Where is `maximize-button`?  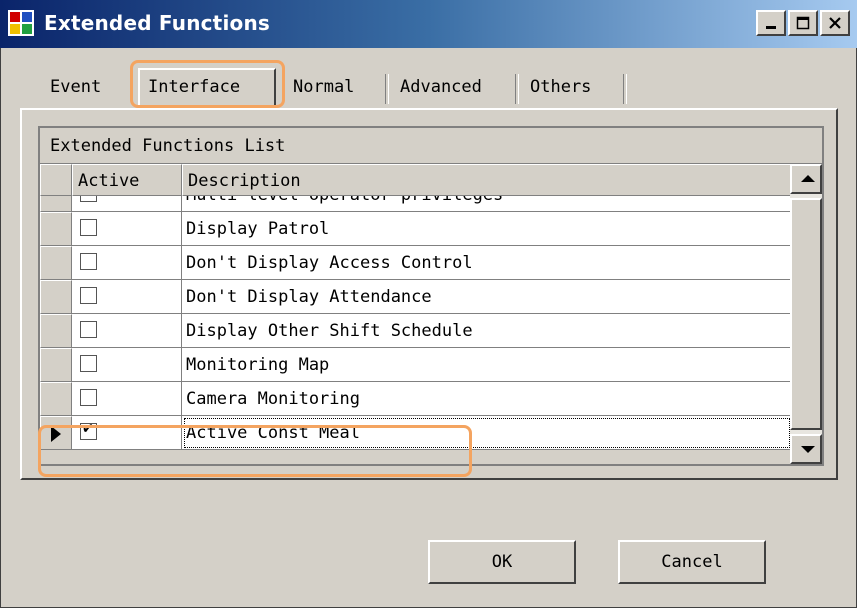 maximize-button is located at coordinates (803, 23).